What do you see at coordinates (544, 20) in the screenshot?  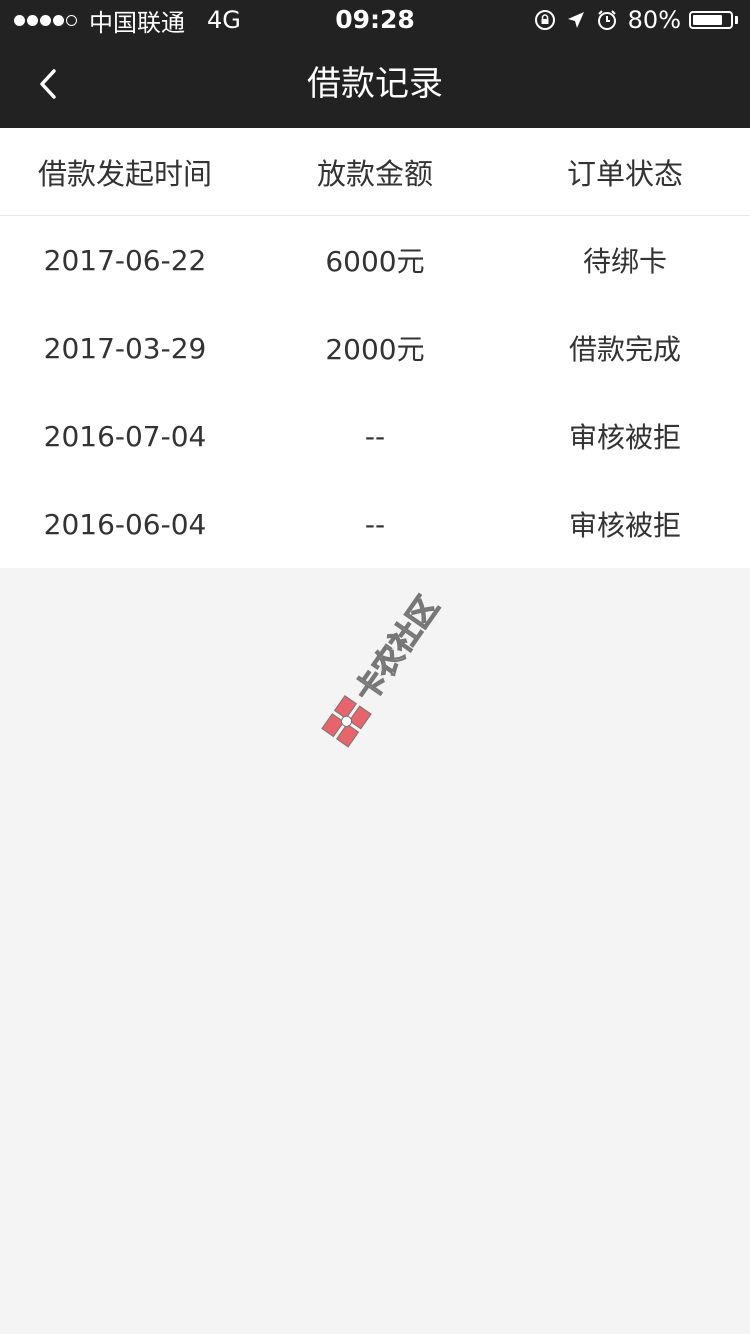 I see `rotation-lock-icon` at bounding box center [544, 20].